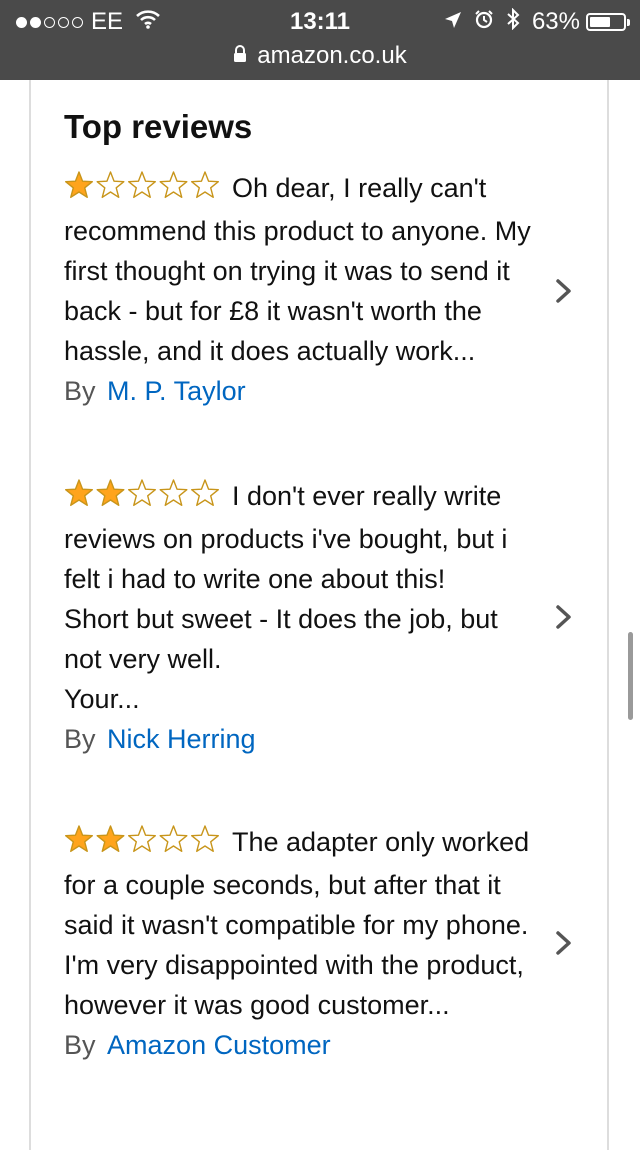 The height and width of the screenshot is (1150, 640). I want to click on scrollbar, so click(630, 676).